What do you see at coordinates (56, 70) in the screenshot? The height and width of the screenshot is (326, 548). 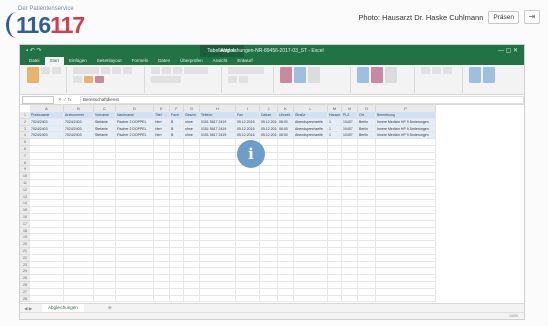 I see `copy-icon` at bounding box center [56, 70].